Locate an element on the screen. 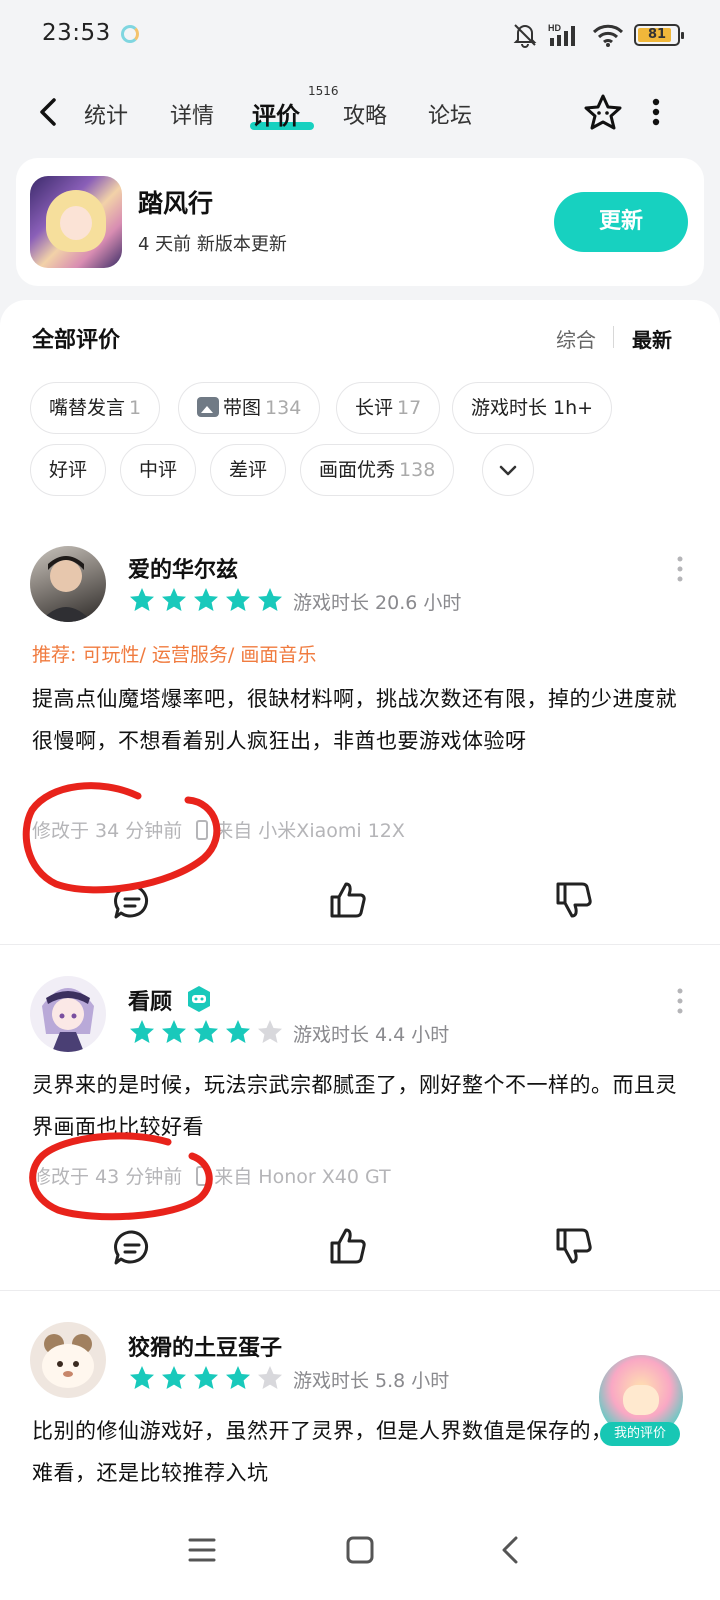 This screenshot has width=720, height=1600. menu-icon is located at coordinates (202, 1550).